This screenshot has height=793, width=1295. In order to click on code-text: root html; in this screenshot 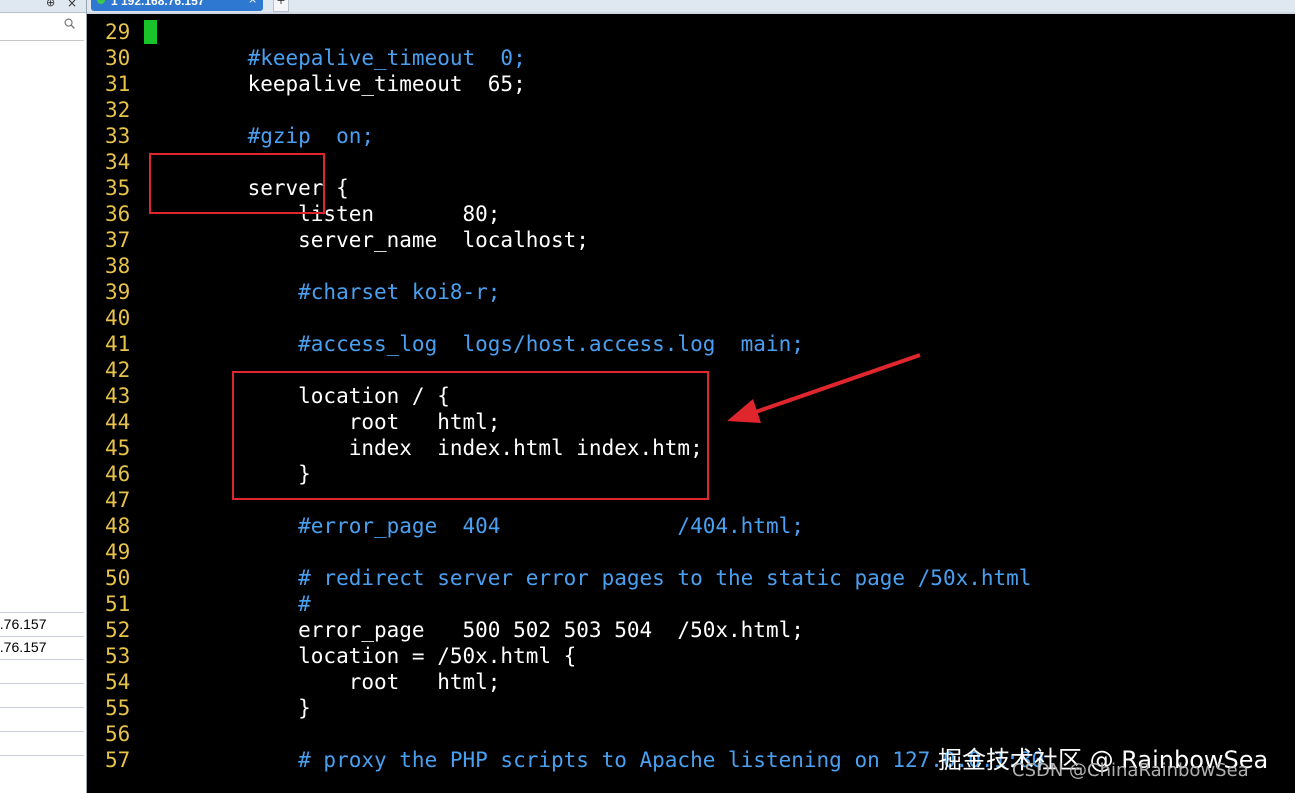, I will do `click(349, 682)`.